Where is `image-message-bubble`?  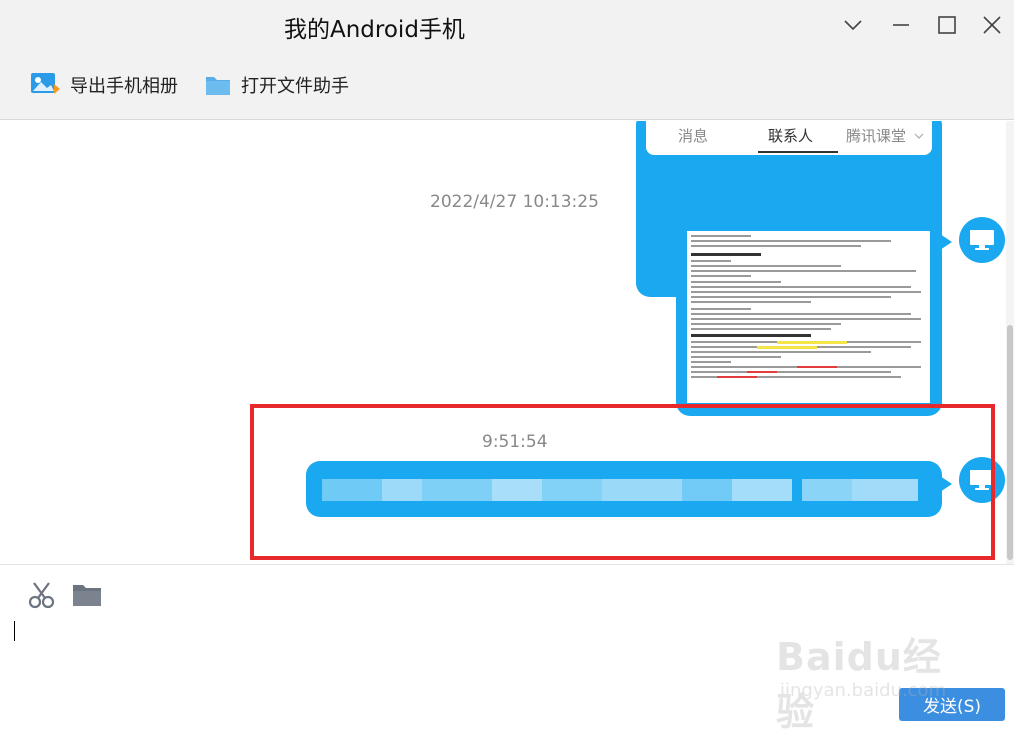 image-message-bubble is located at coordinates (809, 318).